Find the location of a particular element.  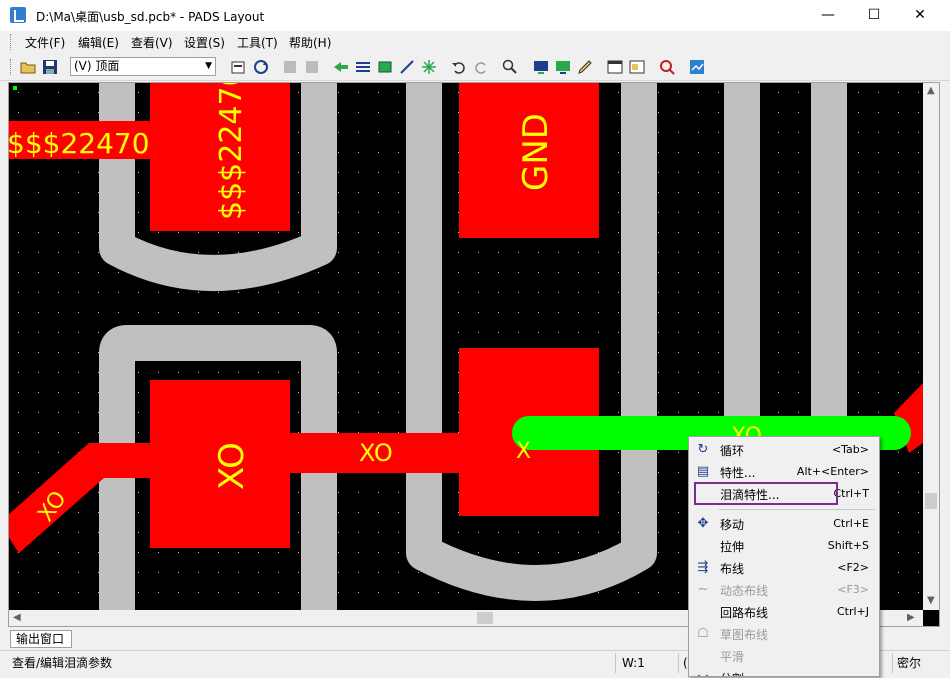

save-icon is located at coordinates (50, 67).